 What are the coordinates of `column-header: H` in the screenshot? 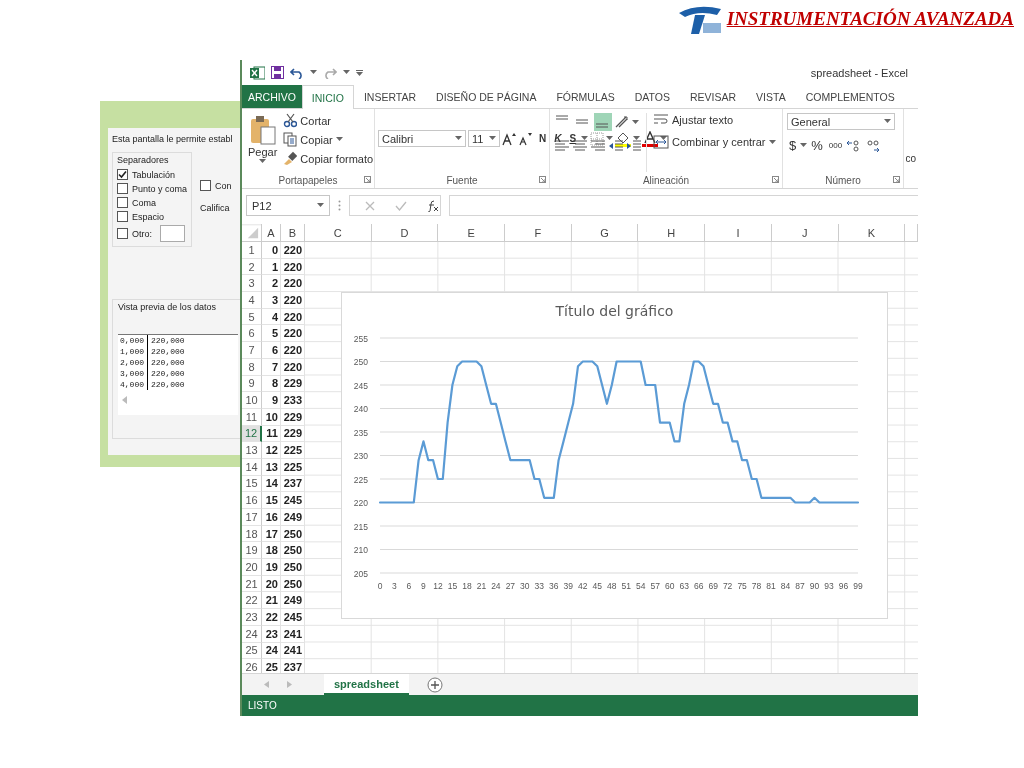 It's located at (672, 233).